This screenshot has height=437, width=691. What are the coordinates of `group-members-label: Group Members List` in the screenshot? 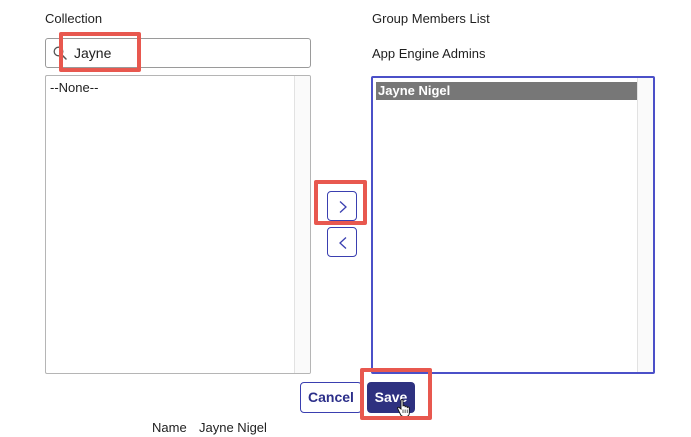 It's located at (431, 18).